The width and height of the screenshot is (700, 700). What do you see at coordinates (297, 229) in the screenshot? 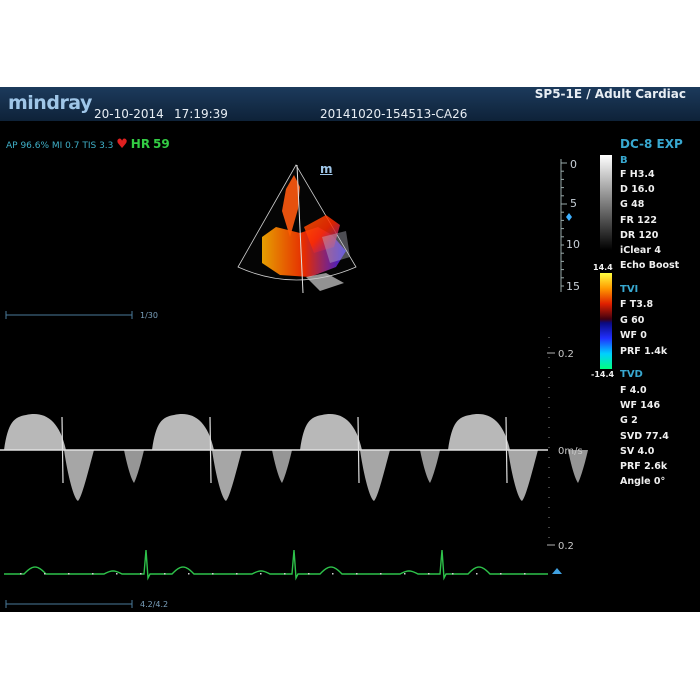
I see `sector-image` at bounding box center [297, 229].